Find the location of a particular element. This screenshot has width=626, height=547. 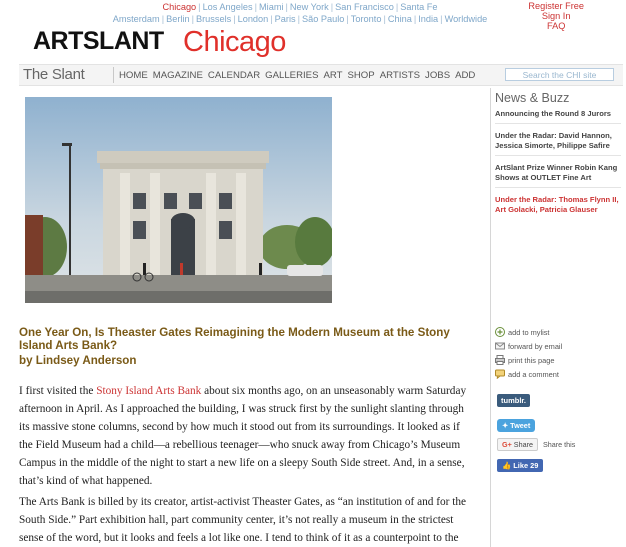

city-link: Berlin is located at coordinates (178, 19).